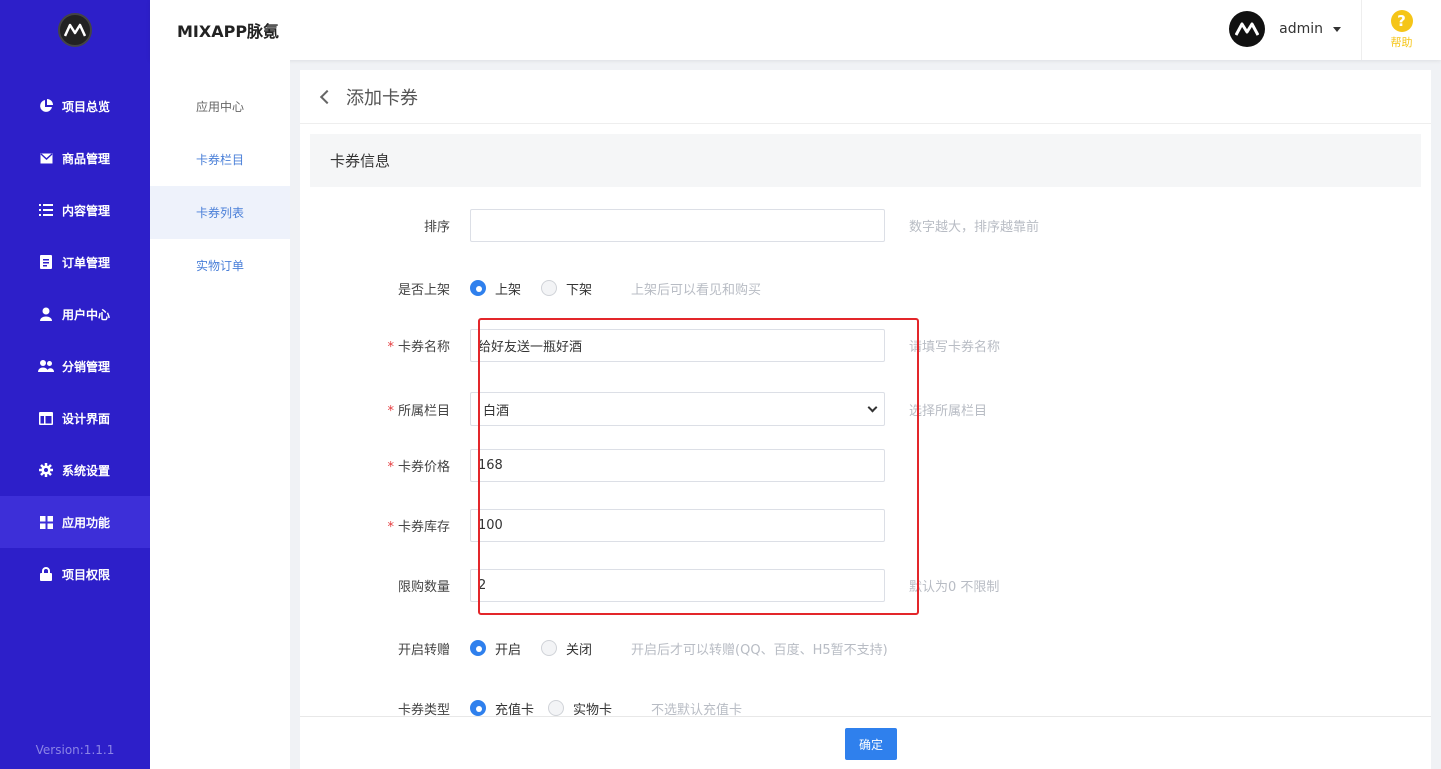 The width and height of the screenshot is (1441, 769). I want to click on form-row-transfer: 开启转赠 开启 关闭 开启后才可以转赠(QQ、百度、H5暂不支持), so click(865, 648).